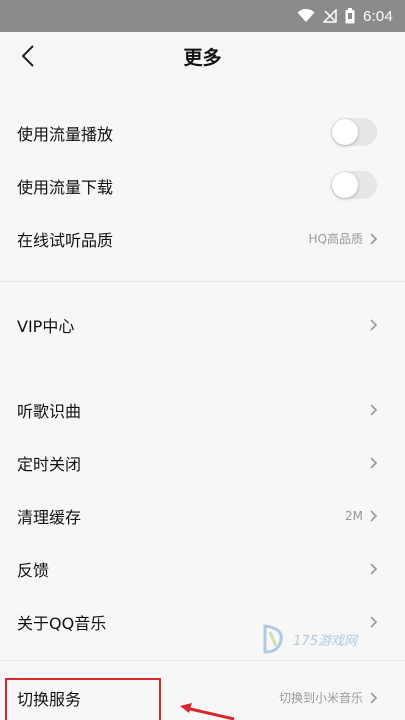  I want to click on page-title: 更多, so click(202, 57).